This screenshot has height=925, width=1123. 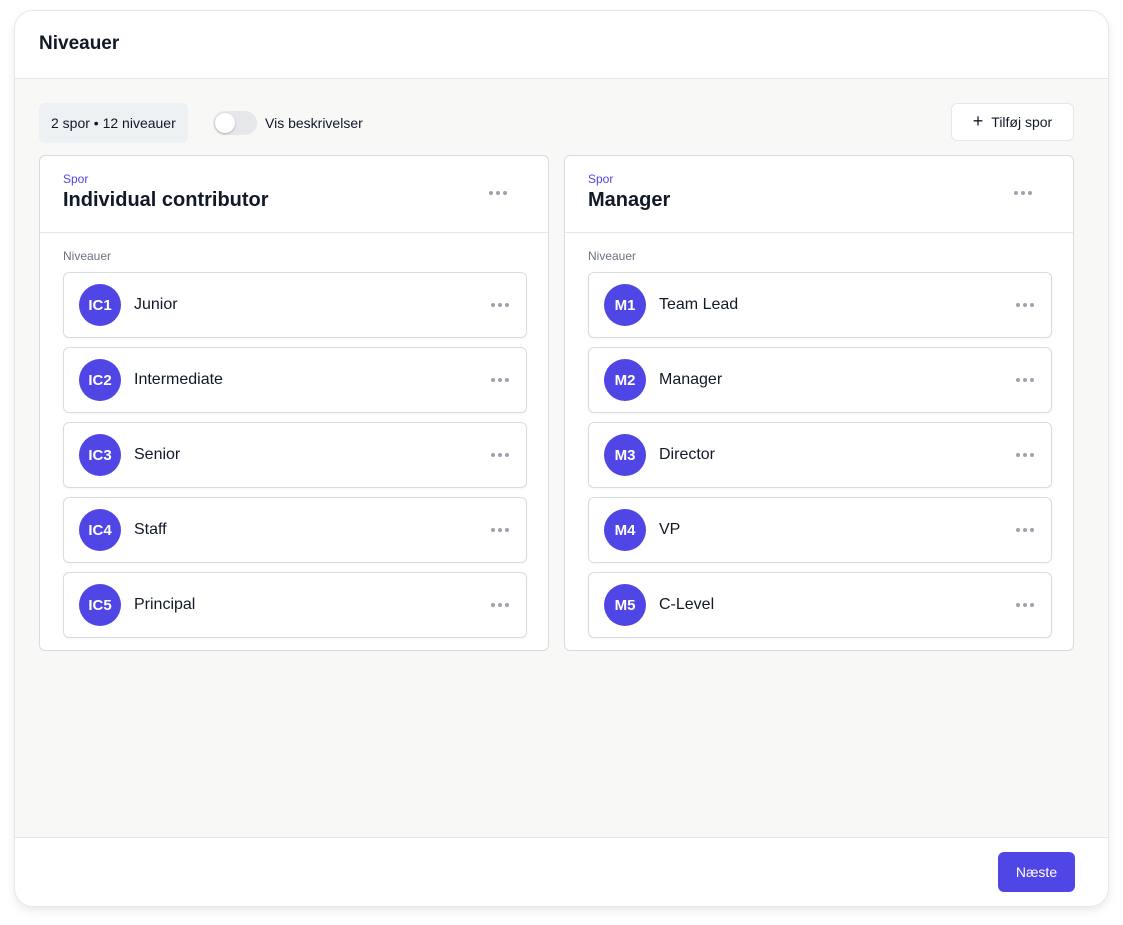 I want to click on level-code-badge: IC3, so click(x=100, y=455).